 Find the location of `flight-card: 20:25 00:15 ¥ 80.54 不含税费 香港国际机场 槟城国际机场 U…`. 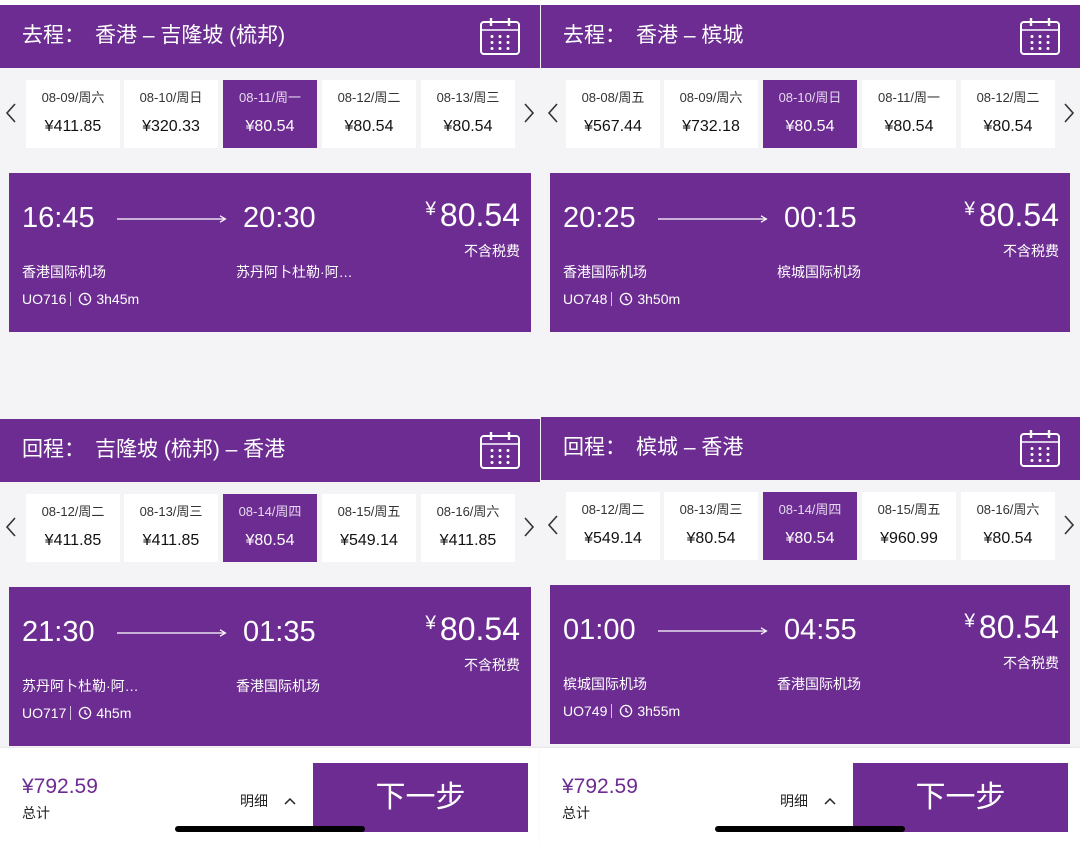

flight-card: 20:25 00:15 ¥ 80.54 不含税费 香港国际机场 槟城国际机场 U… is located at coordinates (810, 252).